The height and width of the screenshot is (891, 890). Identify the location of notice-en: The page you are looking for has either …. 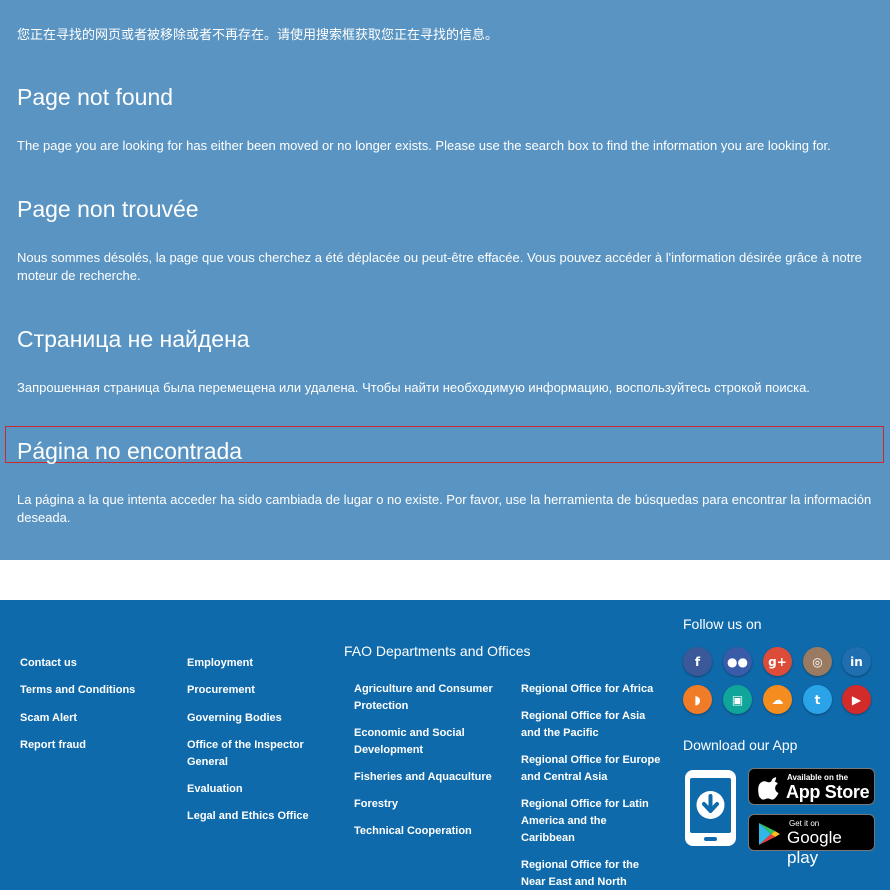
(424, 145).